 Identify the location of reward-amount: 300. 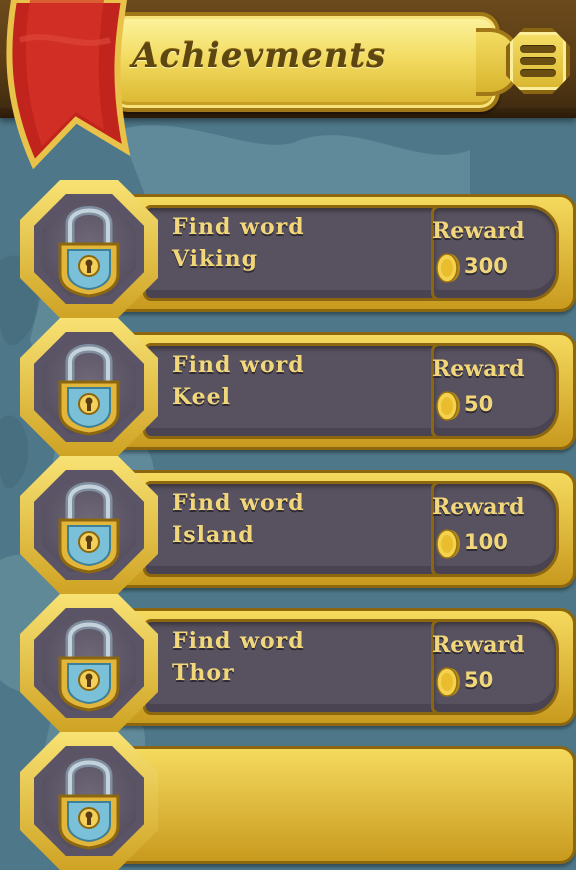
(486, 266).